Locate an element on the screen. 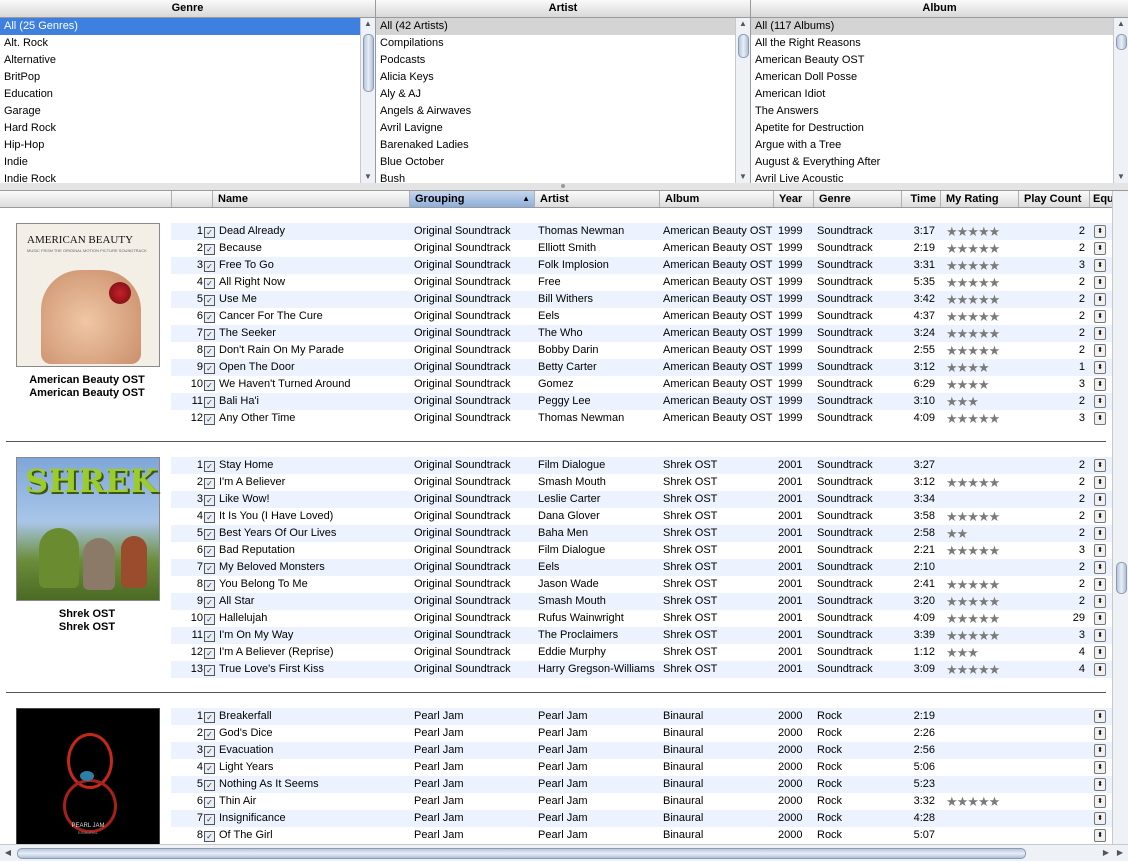  genre-list-item: Education is located at coordinates (180, 94).